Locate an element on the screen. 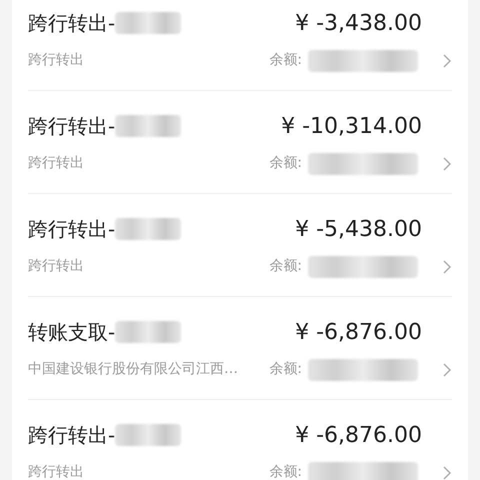 This screenshot has height=480, width=480. transaction-amount: ¥ -10,314.00 is located at coordinates (351, 126).